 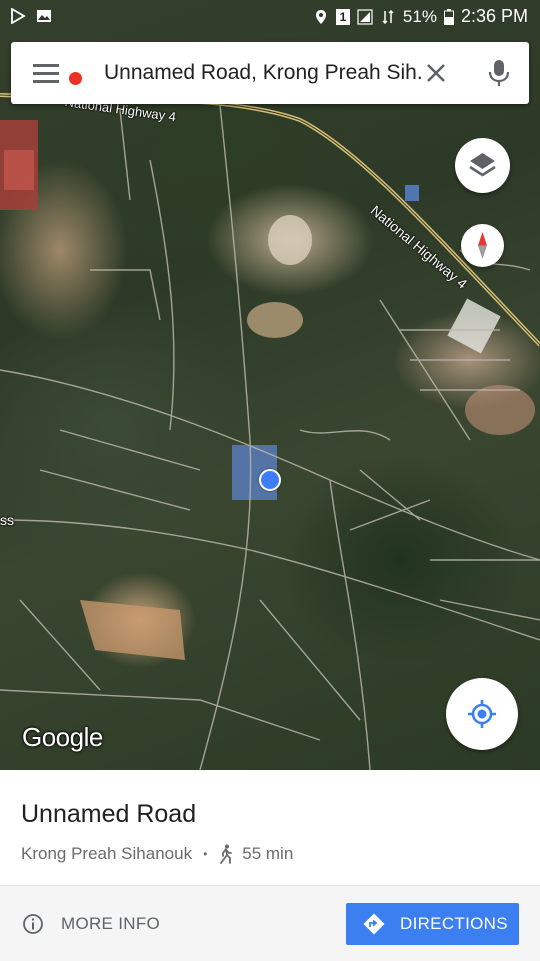 I want to click on directions-button: DIRECTIONS, so click(x=432, y=924).